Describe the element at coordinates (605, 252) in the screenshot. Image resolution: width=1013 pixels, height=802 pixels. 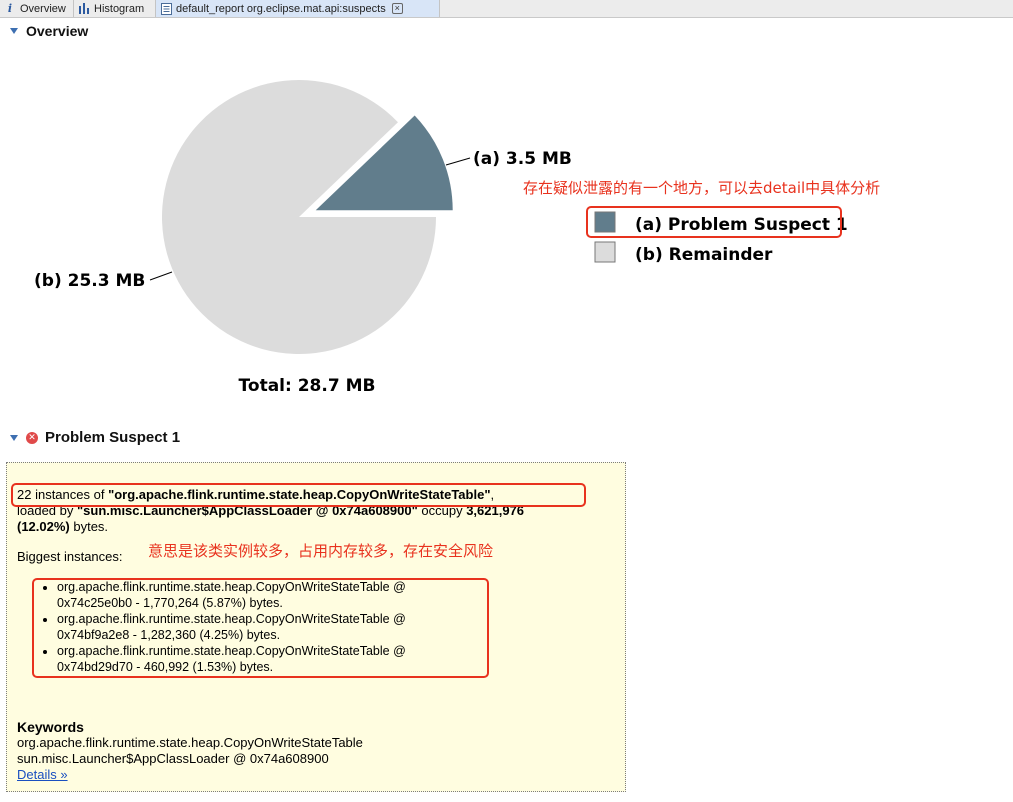
I see `legend-swatch-b` at that location.